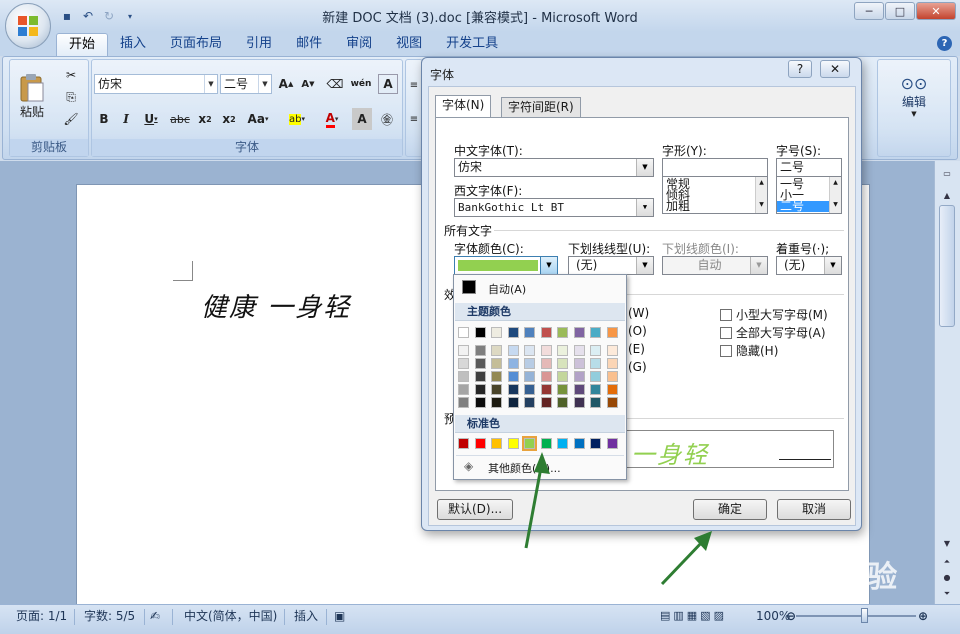 This screenshot has width=960, height=634. What do you see at coordinates (308, 84) in the screenshot?
I see `shrink-font-icon: A ▼` at bounding box center [308, 84].